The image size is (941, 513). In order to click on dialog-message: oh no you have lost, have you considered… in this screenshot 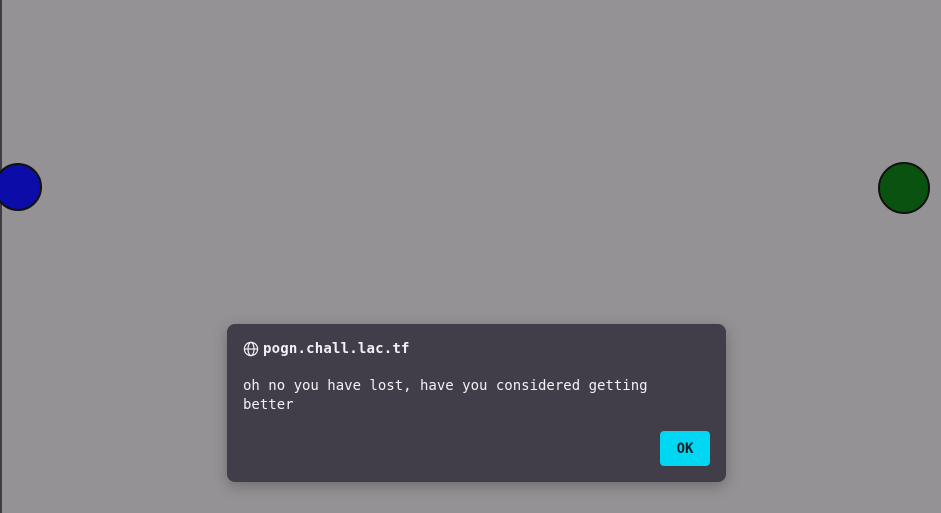, I will do `click(445, 395)`.